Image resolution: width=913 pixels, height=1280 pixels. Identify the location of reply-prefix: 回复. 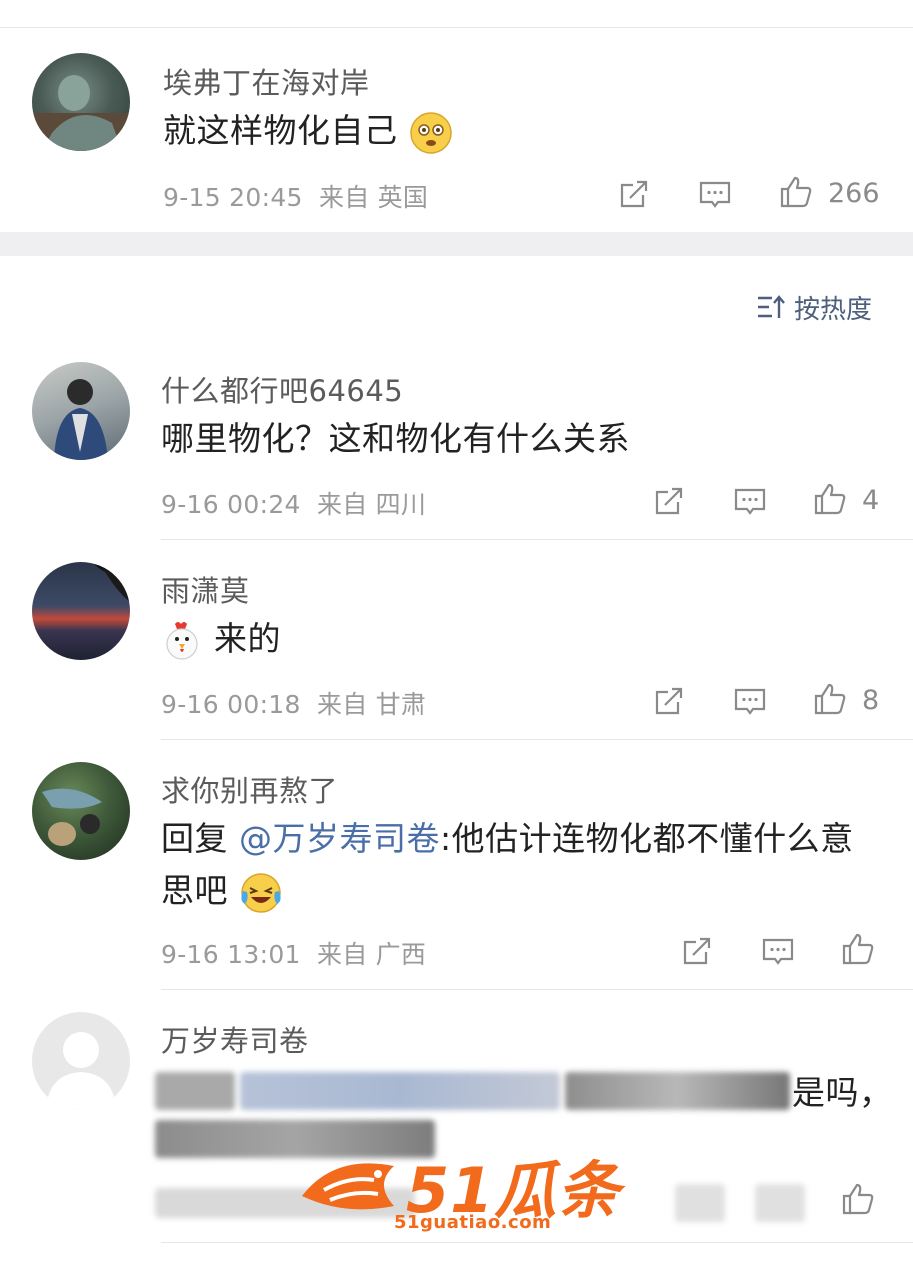
(200, 838).